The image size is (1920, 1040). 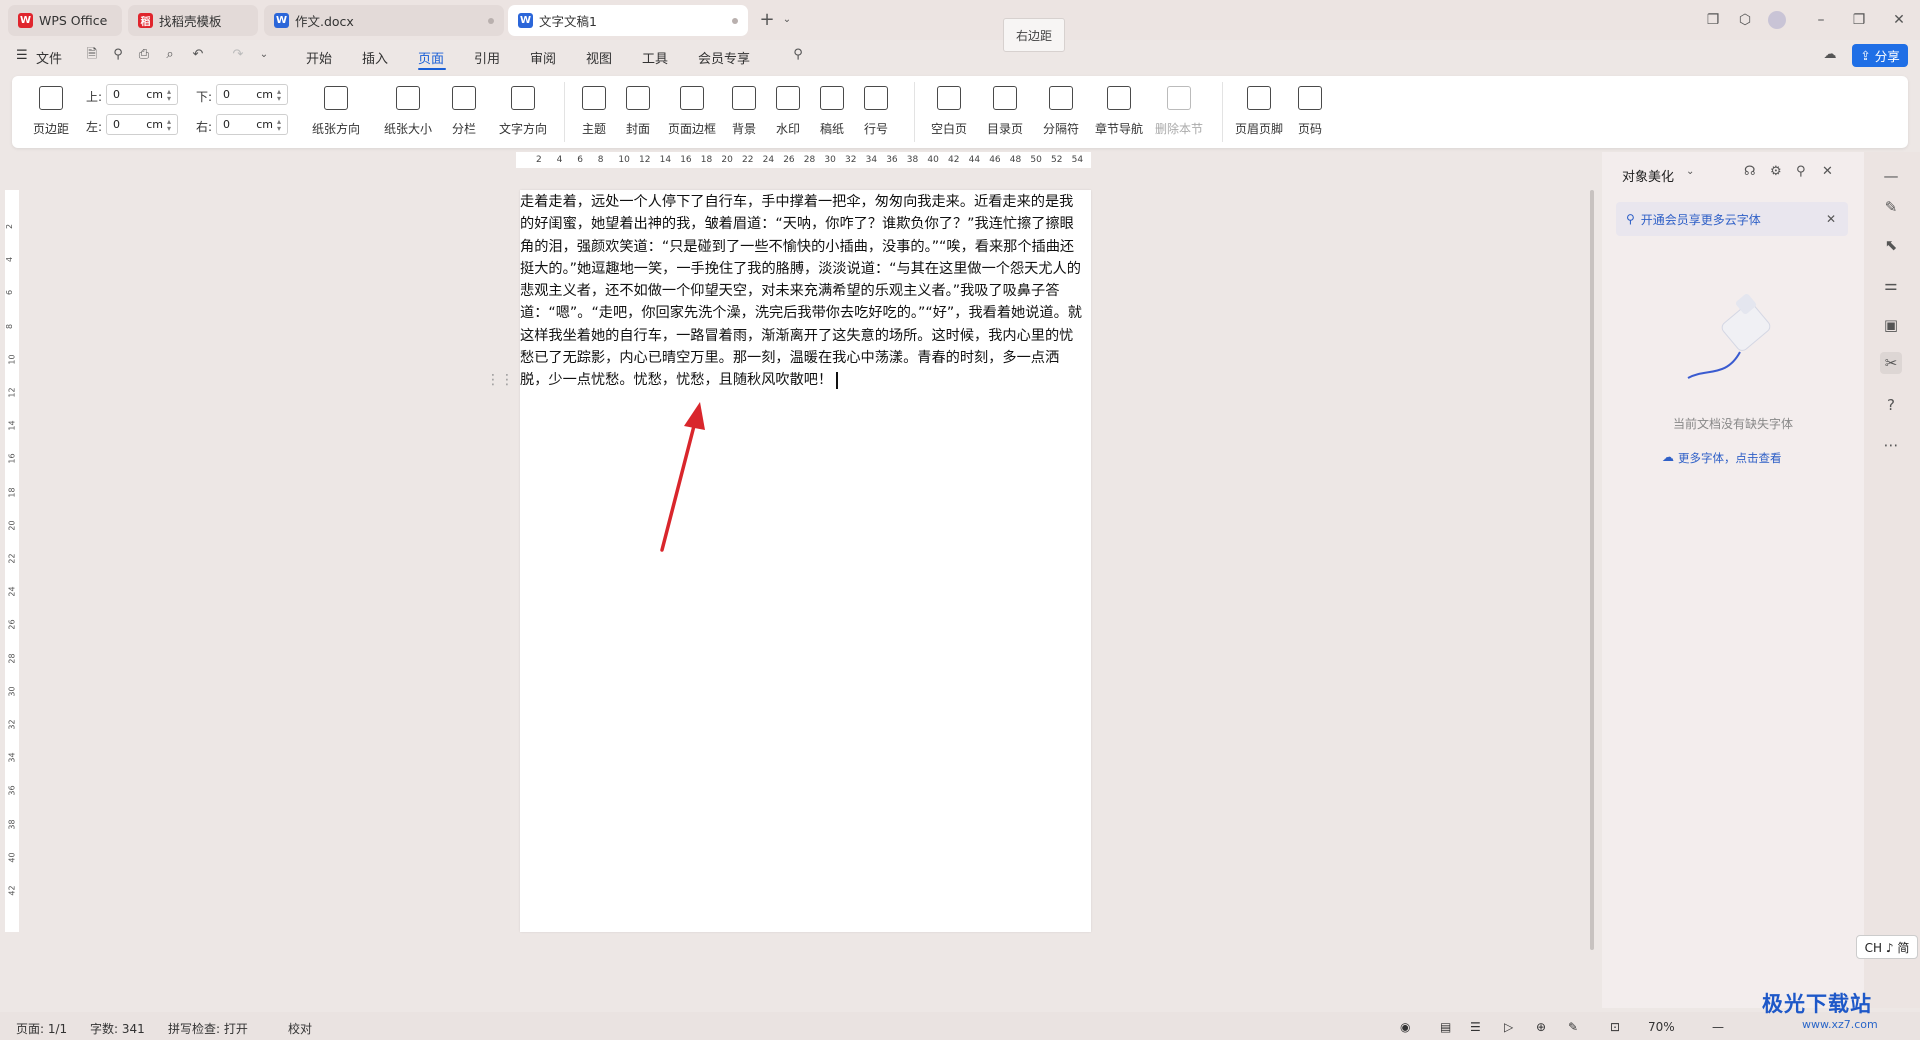 What do you see at coordinates (1821, 20) in the screenshot?
I see `minimize-icon: –` at bounding box center [1821, 20].